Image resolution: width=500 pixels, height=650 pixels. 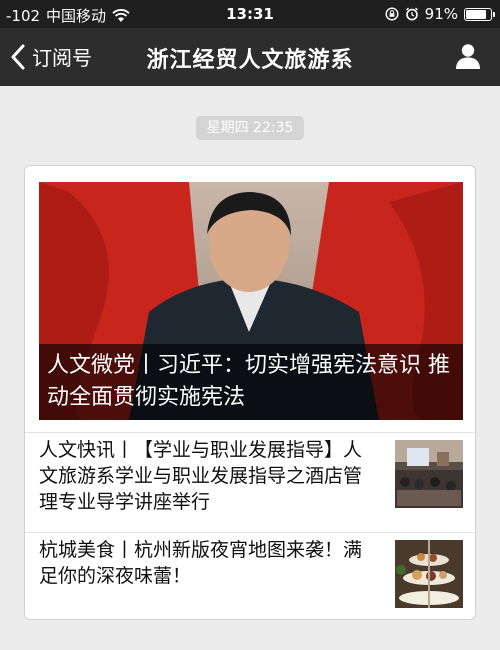 I want to click on alarm-icon, so click(x=411, y=14).